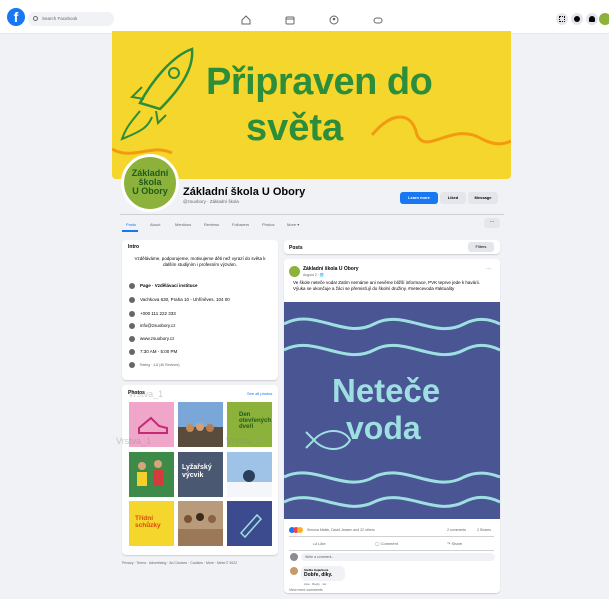  Describe the element at coordinates (304, 17) in the screenshot. I see `top-navigation-bar: f Search Facebook` at that location.